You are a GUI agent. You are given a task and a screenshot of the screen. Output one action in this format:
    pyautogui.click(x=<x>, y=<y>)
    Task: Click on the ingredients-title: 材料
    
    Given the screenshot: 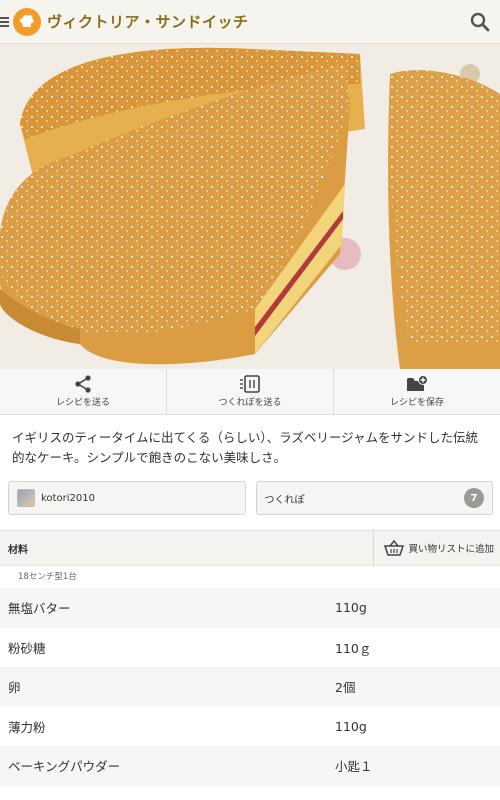 What is the action you would take?
    pyautogui.click(x=18, y=550)
    